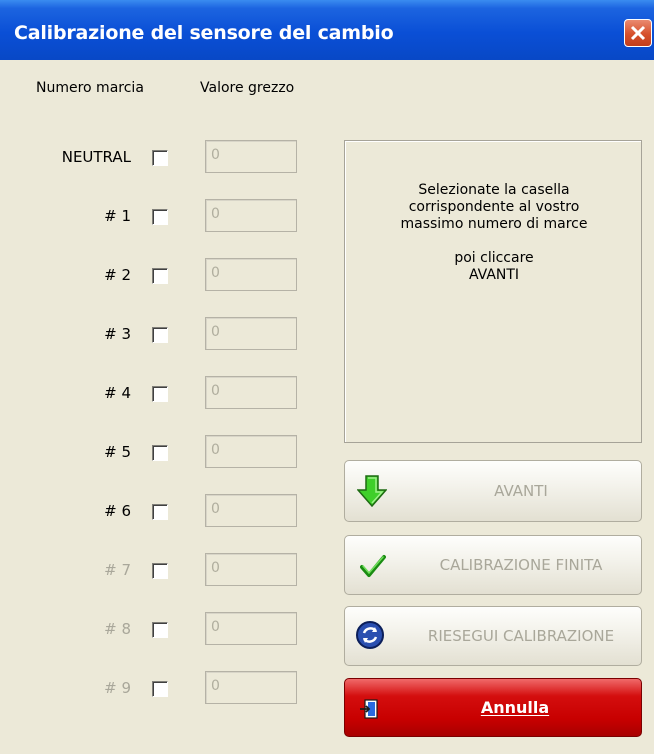  I want to click on next-button: AVANTI, so click(493, 491).